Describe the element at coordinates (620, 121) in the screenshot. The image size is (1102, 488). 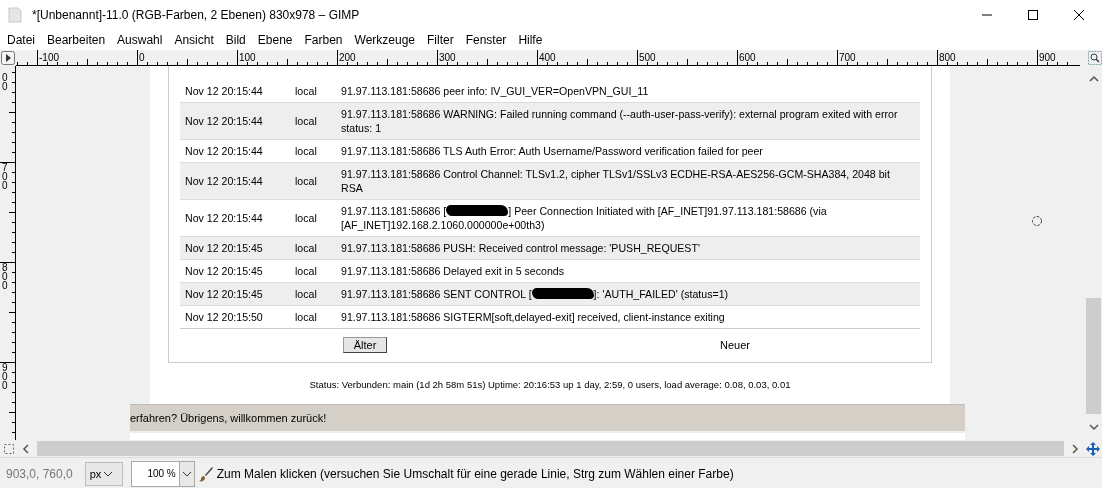
I see `log-message: 91.97.113.181:58686 WARNING: Failed running command (--auth-user-pass-verify): external program exited with error status: 1` at that location.